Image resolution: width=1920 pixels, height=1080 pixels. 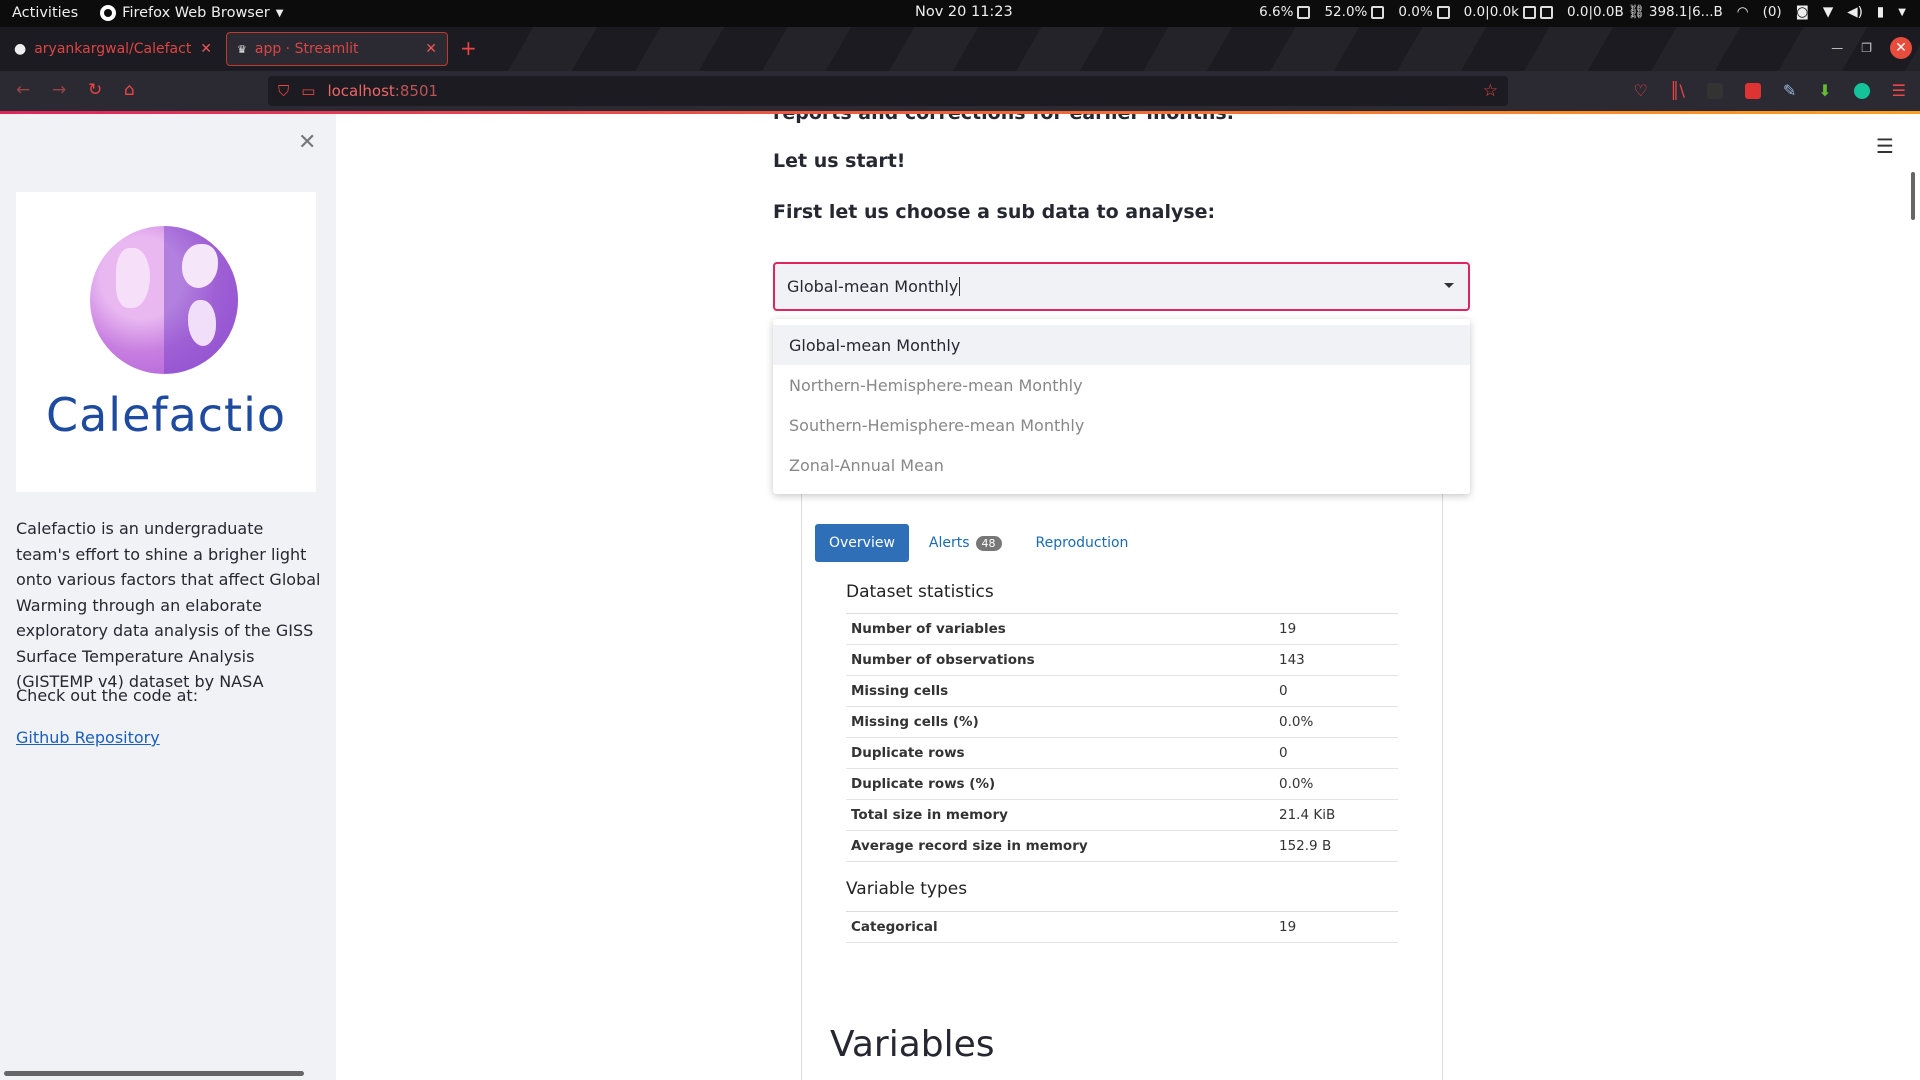 What do you see at coordinates (1902, 12) in the screenshot?
I see `system-menu-chevron-icon: ▼` at bounding box center [1902, 12].